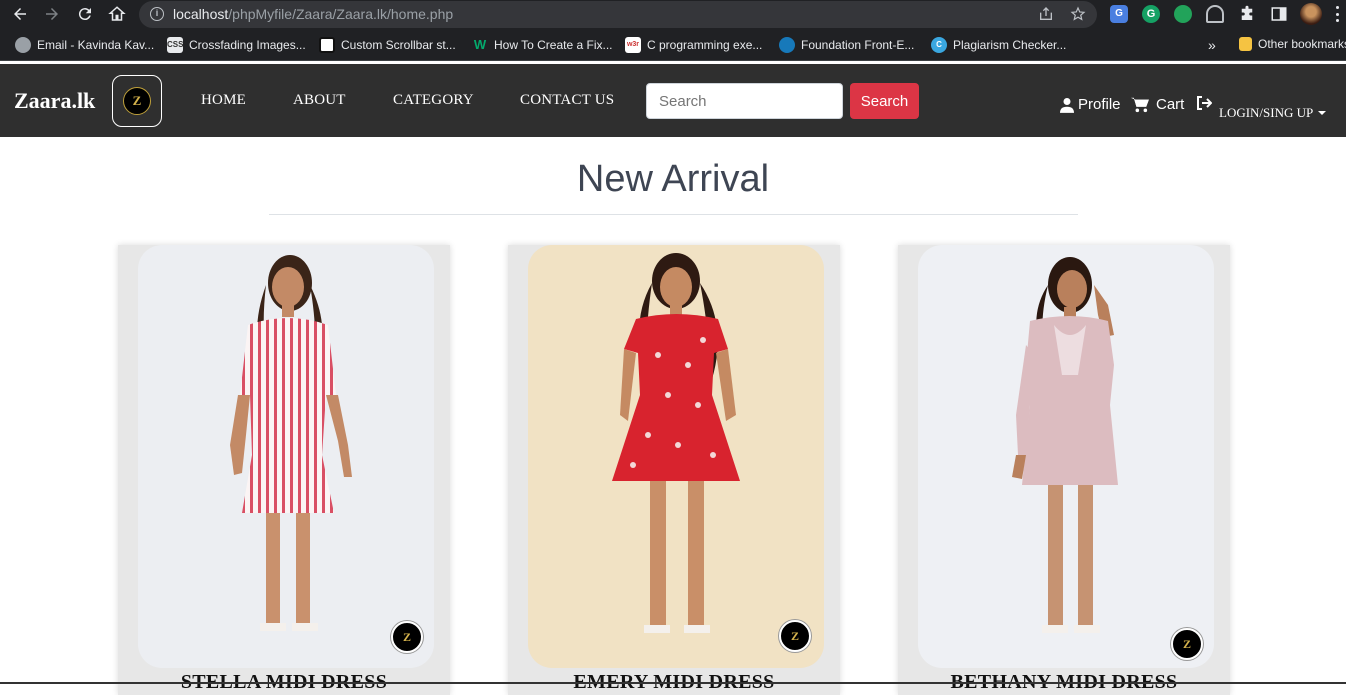  Describe the element at coordinates (939, 45) in the screenshot. I see `c-icon: C` at that location.